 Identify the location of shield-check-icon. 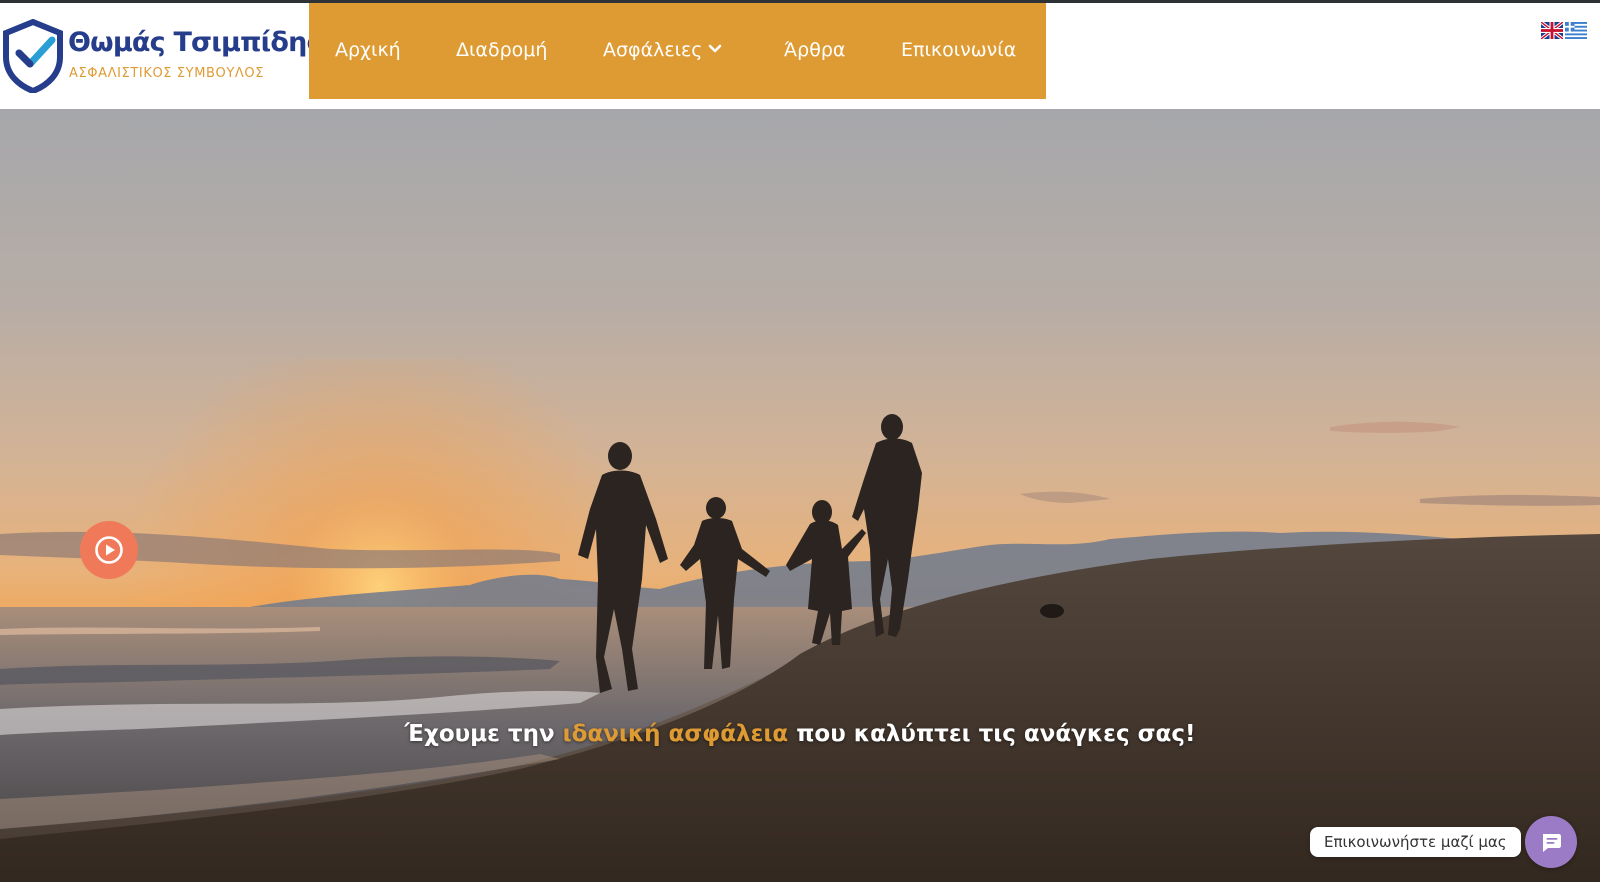
(33, 56).